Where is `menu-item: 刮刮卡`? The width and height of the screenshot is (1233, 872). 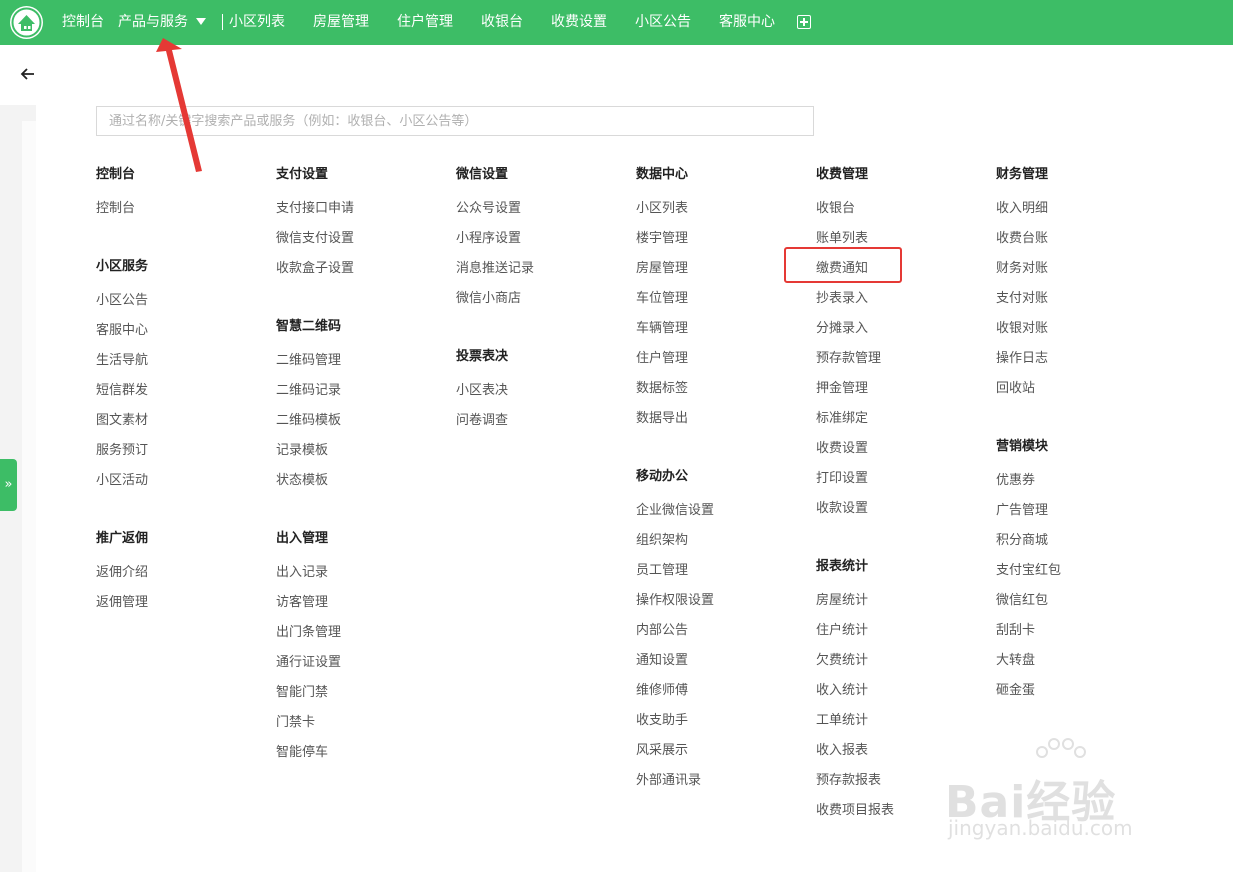
menu-item: 刮刮卡 is located at coordinates (1015, 631).